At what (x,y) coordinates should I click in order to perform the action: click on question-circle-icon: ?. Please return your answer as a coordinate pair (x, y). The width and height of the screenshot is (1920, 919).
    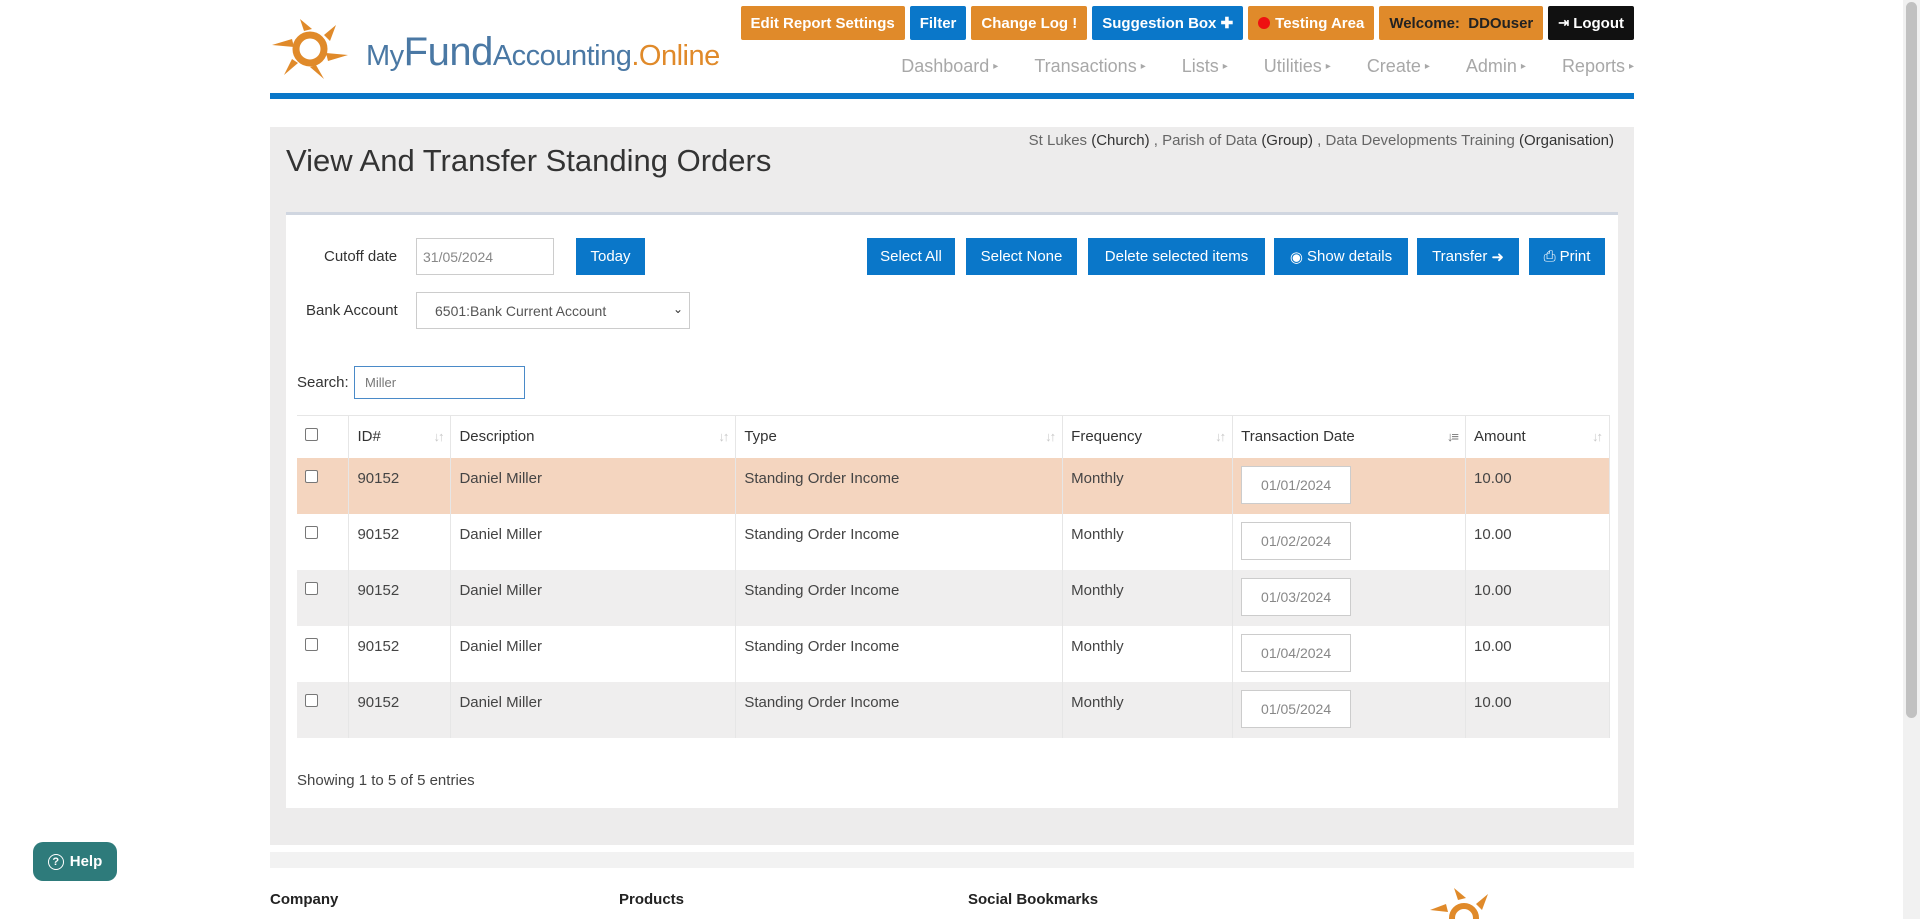
    Looking at the image, I should click on (55, 861).